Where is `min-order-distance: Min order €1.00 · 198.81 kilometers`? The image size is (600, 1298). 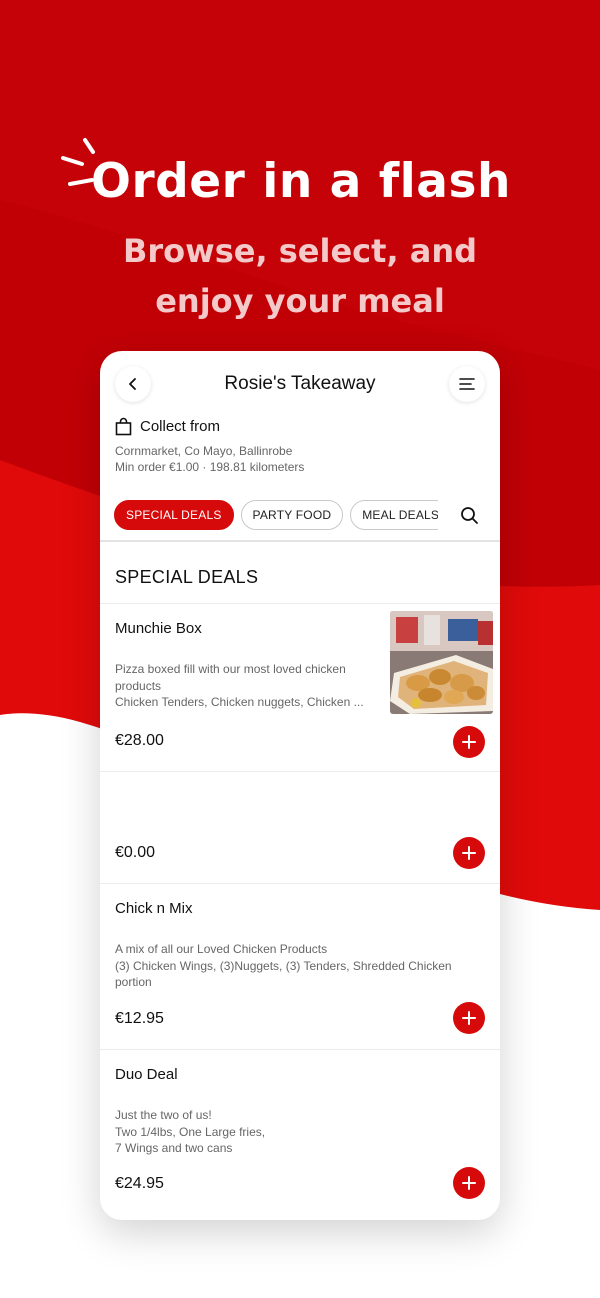
min-order-distance: Min order €1.00 · 198.81 kilometers is located at coordinates (210, 467).